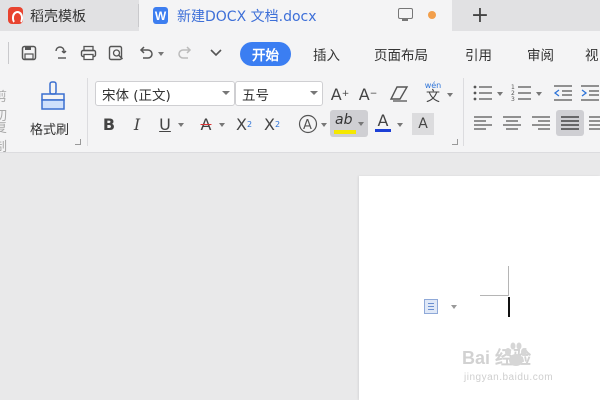 Image resolution: width=600 pixels, height=400 pixels. What do you see at coordinates (450, 95) in the screenshot?
I see `pinyin-dropdown-icon` at bounding box center [450, 95].